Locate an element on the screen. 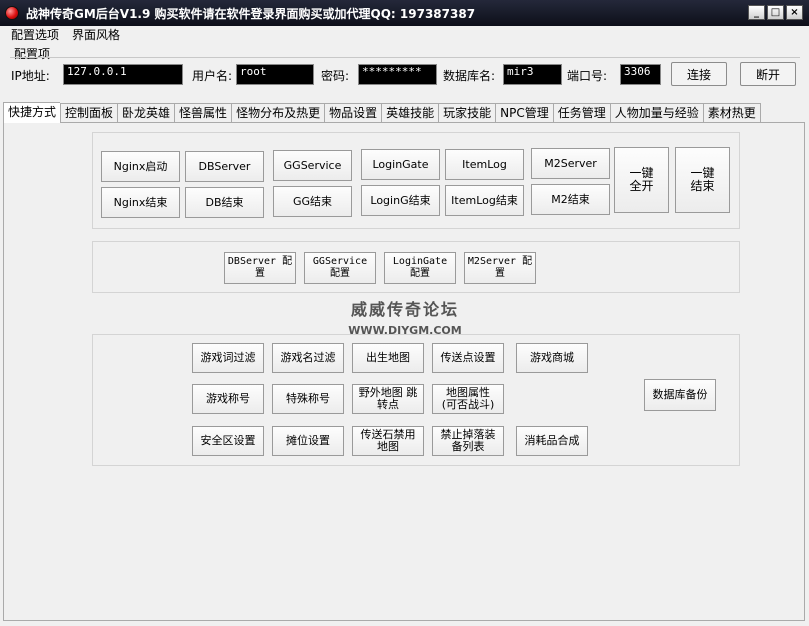 Image resolution: width=809 pixels, height=626 pixels. tab-wolong-hero: 卧龙英雄 is located at coordinates (146, 113).